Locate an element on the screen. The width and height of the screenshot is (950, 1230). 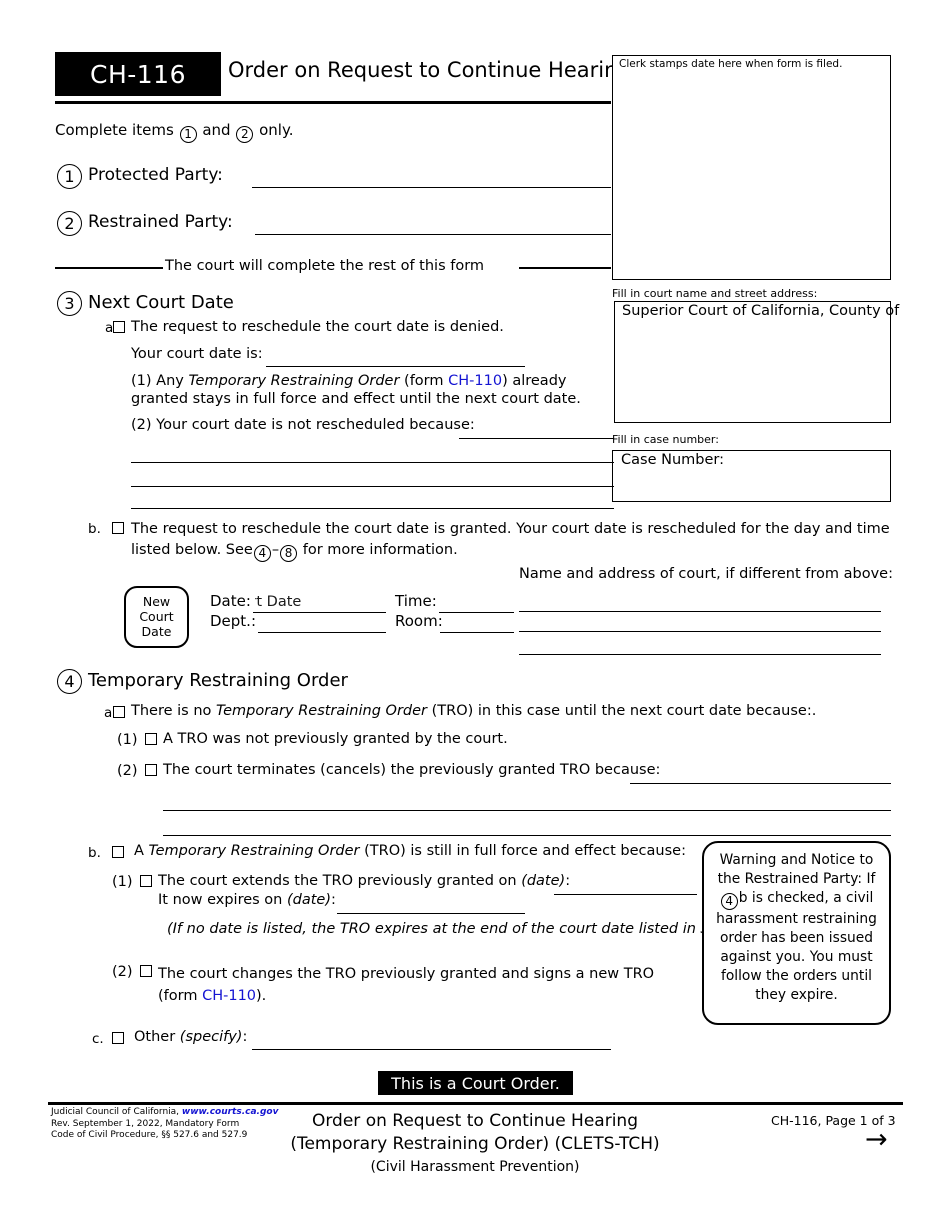
item-4c-specify-italic: (specify) is located at coordinates (211, 1037).